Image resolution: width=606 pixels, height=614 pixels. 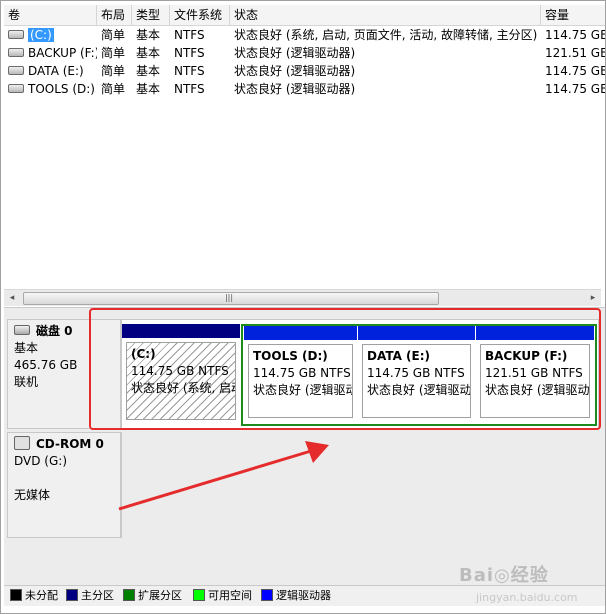 I want to click on legend-free-space: 可用空间, so click(x=222, y=596).